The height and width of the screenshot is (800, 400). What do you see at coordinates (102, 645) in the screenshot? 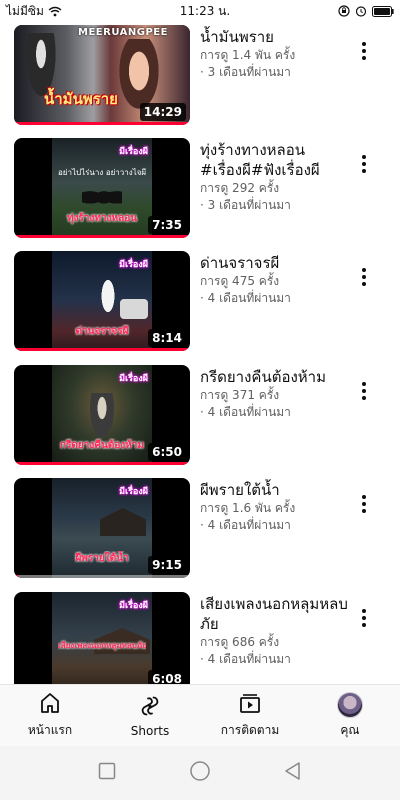
I see `thumbnail-caption: เสียงเพลงนอกหลุมหลบภัย` at bounding box center [102, 645].